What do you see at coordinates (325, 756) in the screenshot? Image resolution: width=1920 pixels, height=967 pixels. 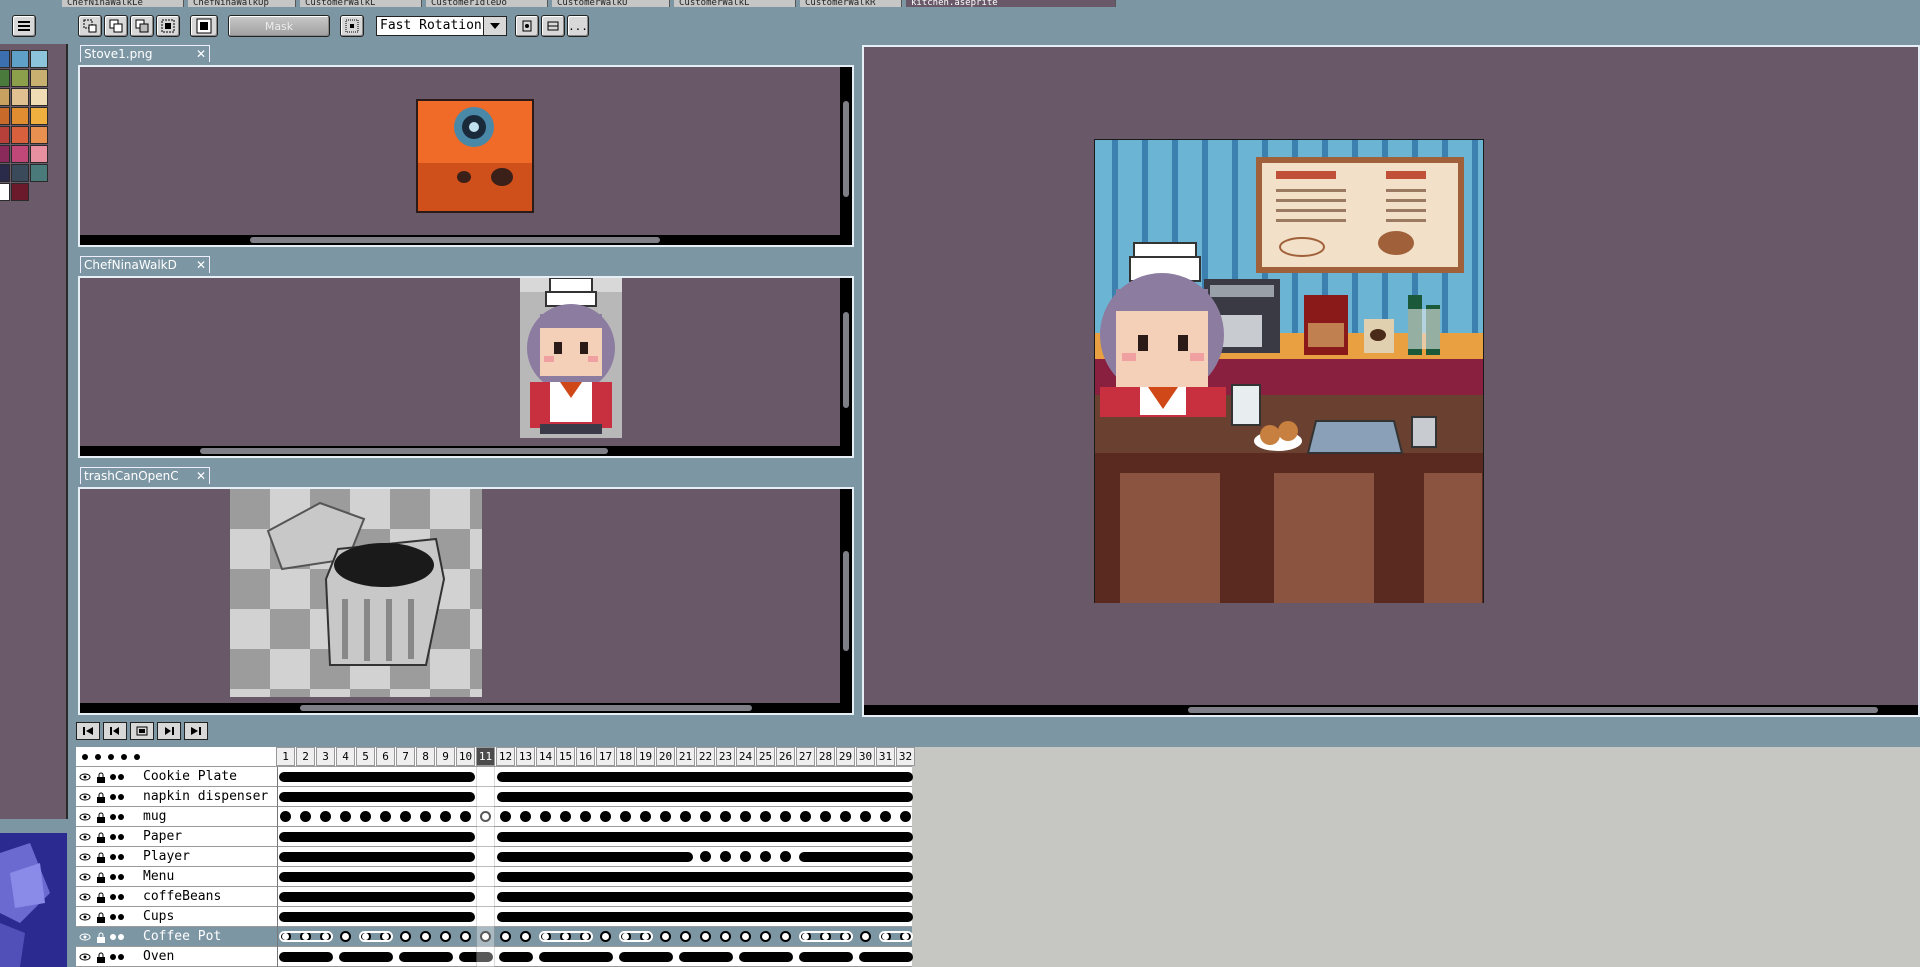 I see `frame-header: 3` at bounding box center [325, 756].